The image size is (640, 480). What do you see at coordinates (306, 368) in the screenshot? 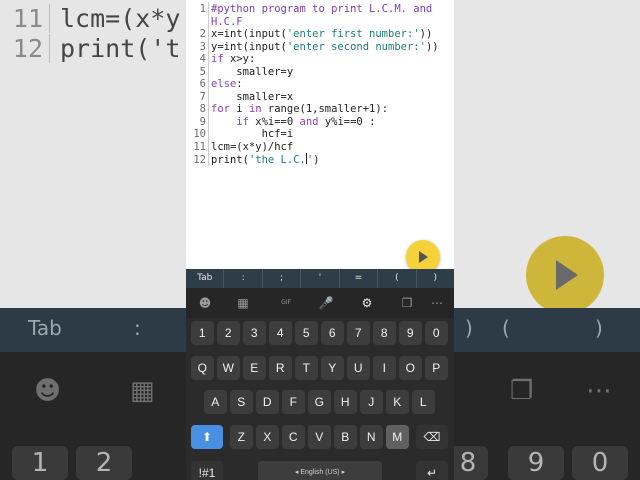
I see `key-t: T` at bounding box center [306, 368].